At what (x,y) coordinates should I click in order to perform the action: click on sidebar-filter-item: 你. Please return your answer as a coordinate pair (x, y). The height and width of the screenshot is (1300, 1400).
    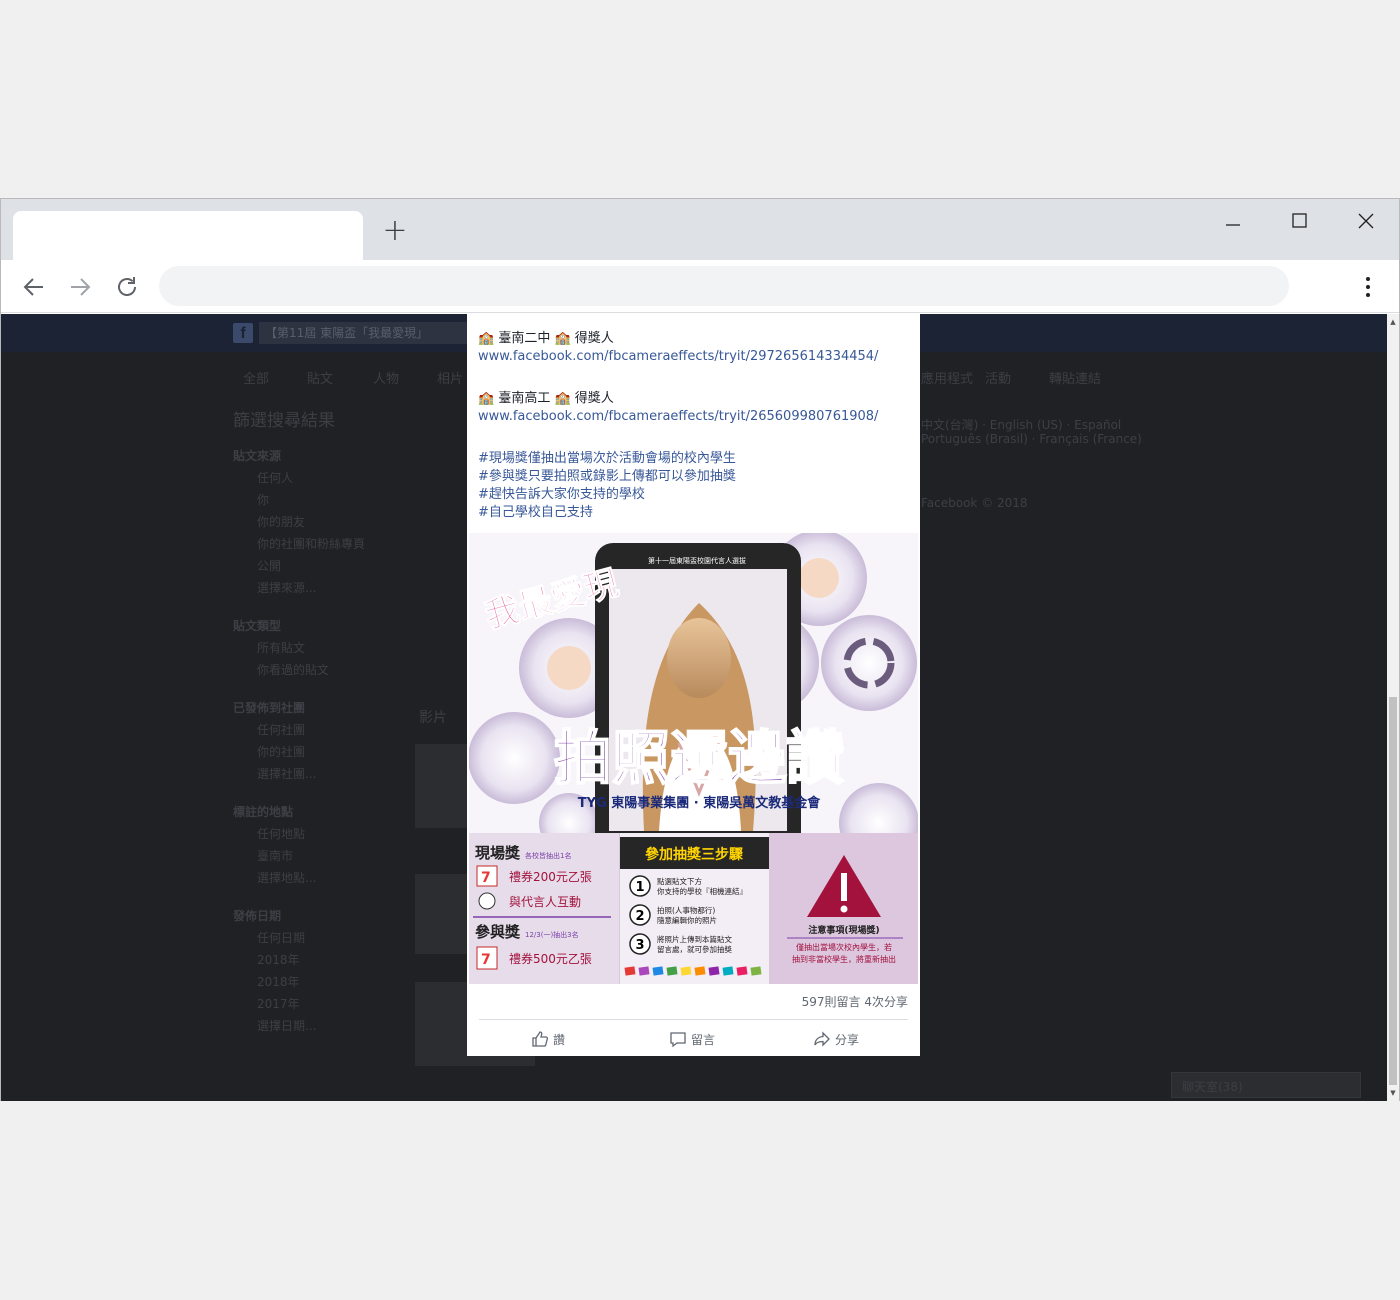
    Looking at the image, I should click on (263, 499).